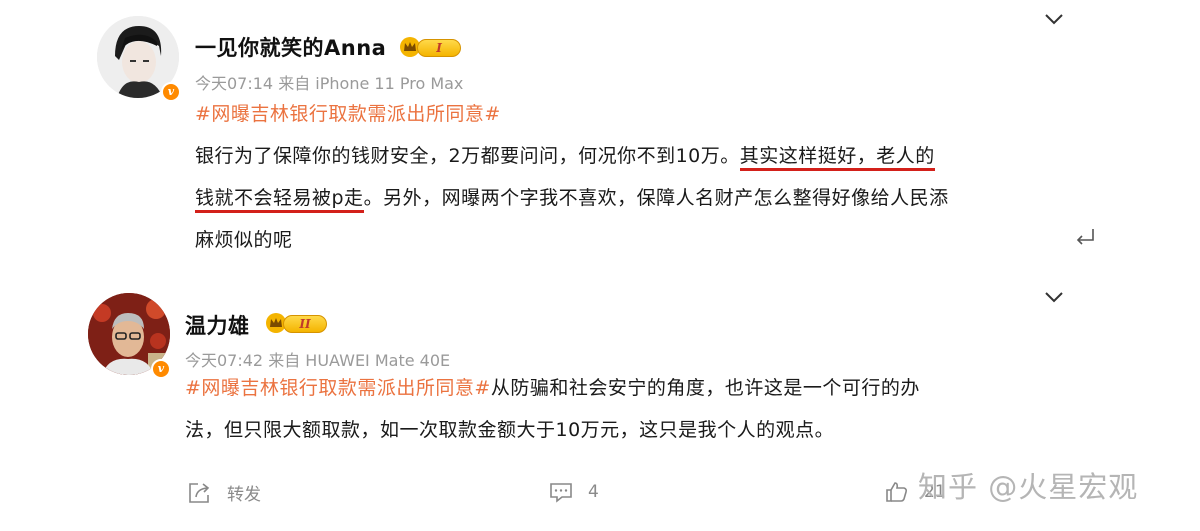 This screenshot has width=1200, height=531. What do you see at coordinates (1085, 237) in the screenshot?
I see `return-icon` at bounding box center [1085, 237].